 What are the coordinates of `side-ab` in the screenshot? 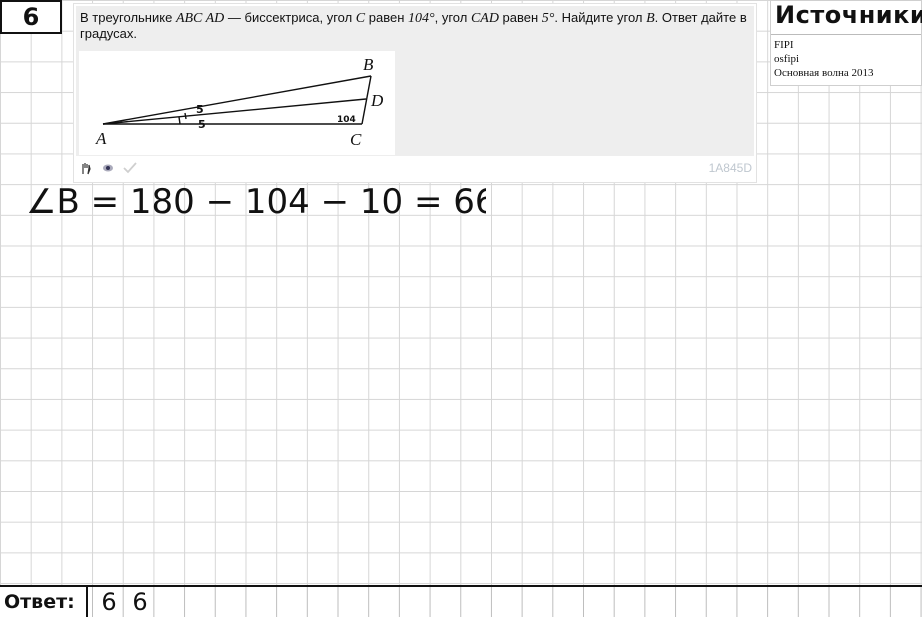 It's located at (237, 100).